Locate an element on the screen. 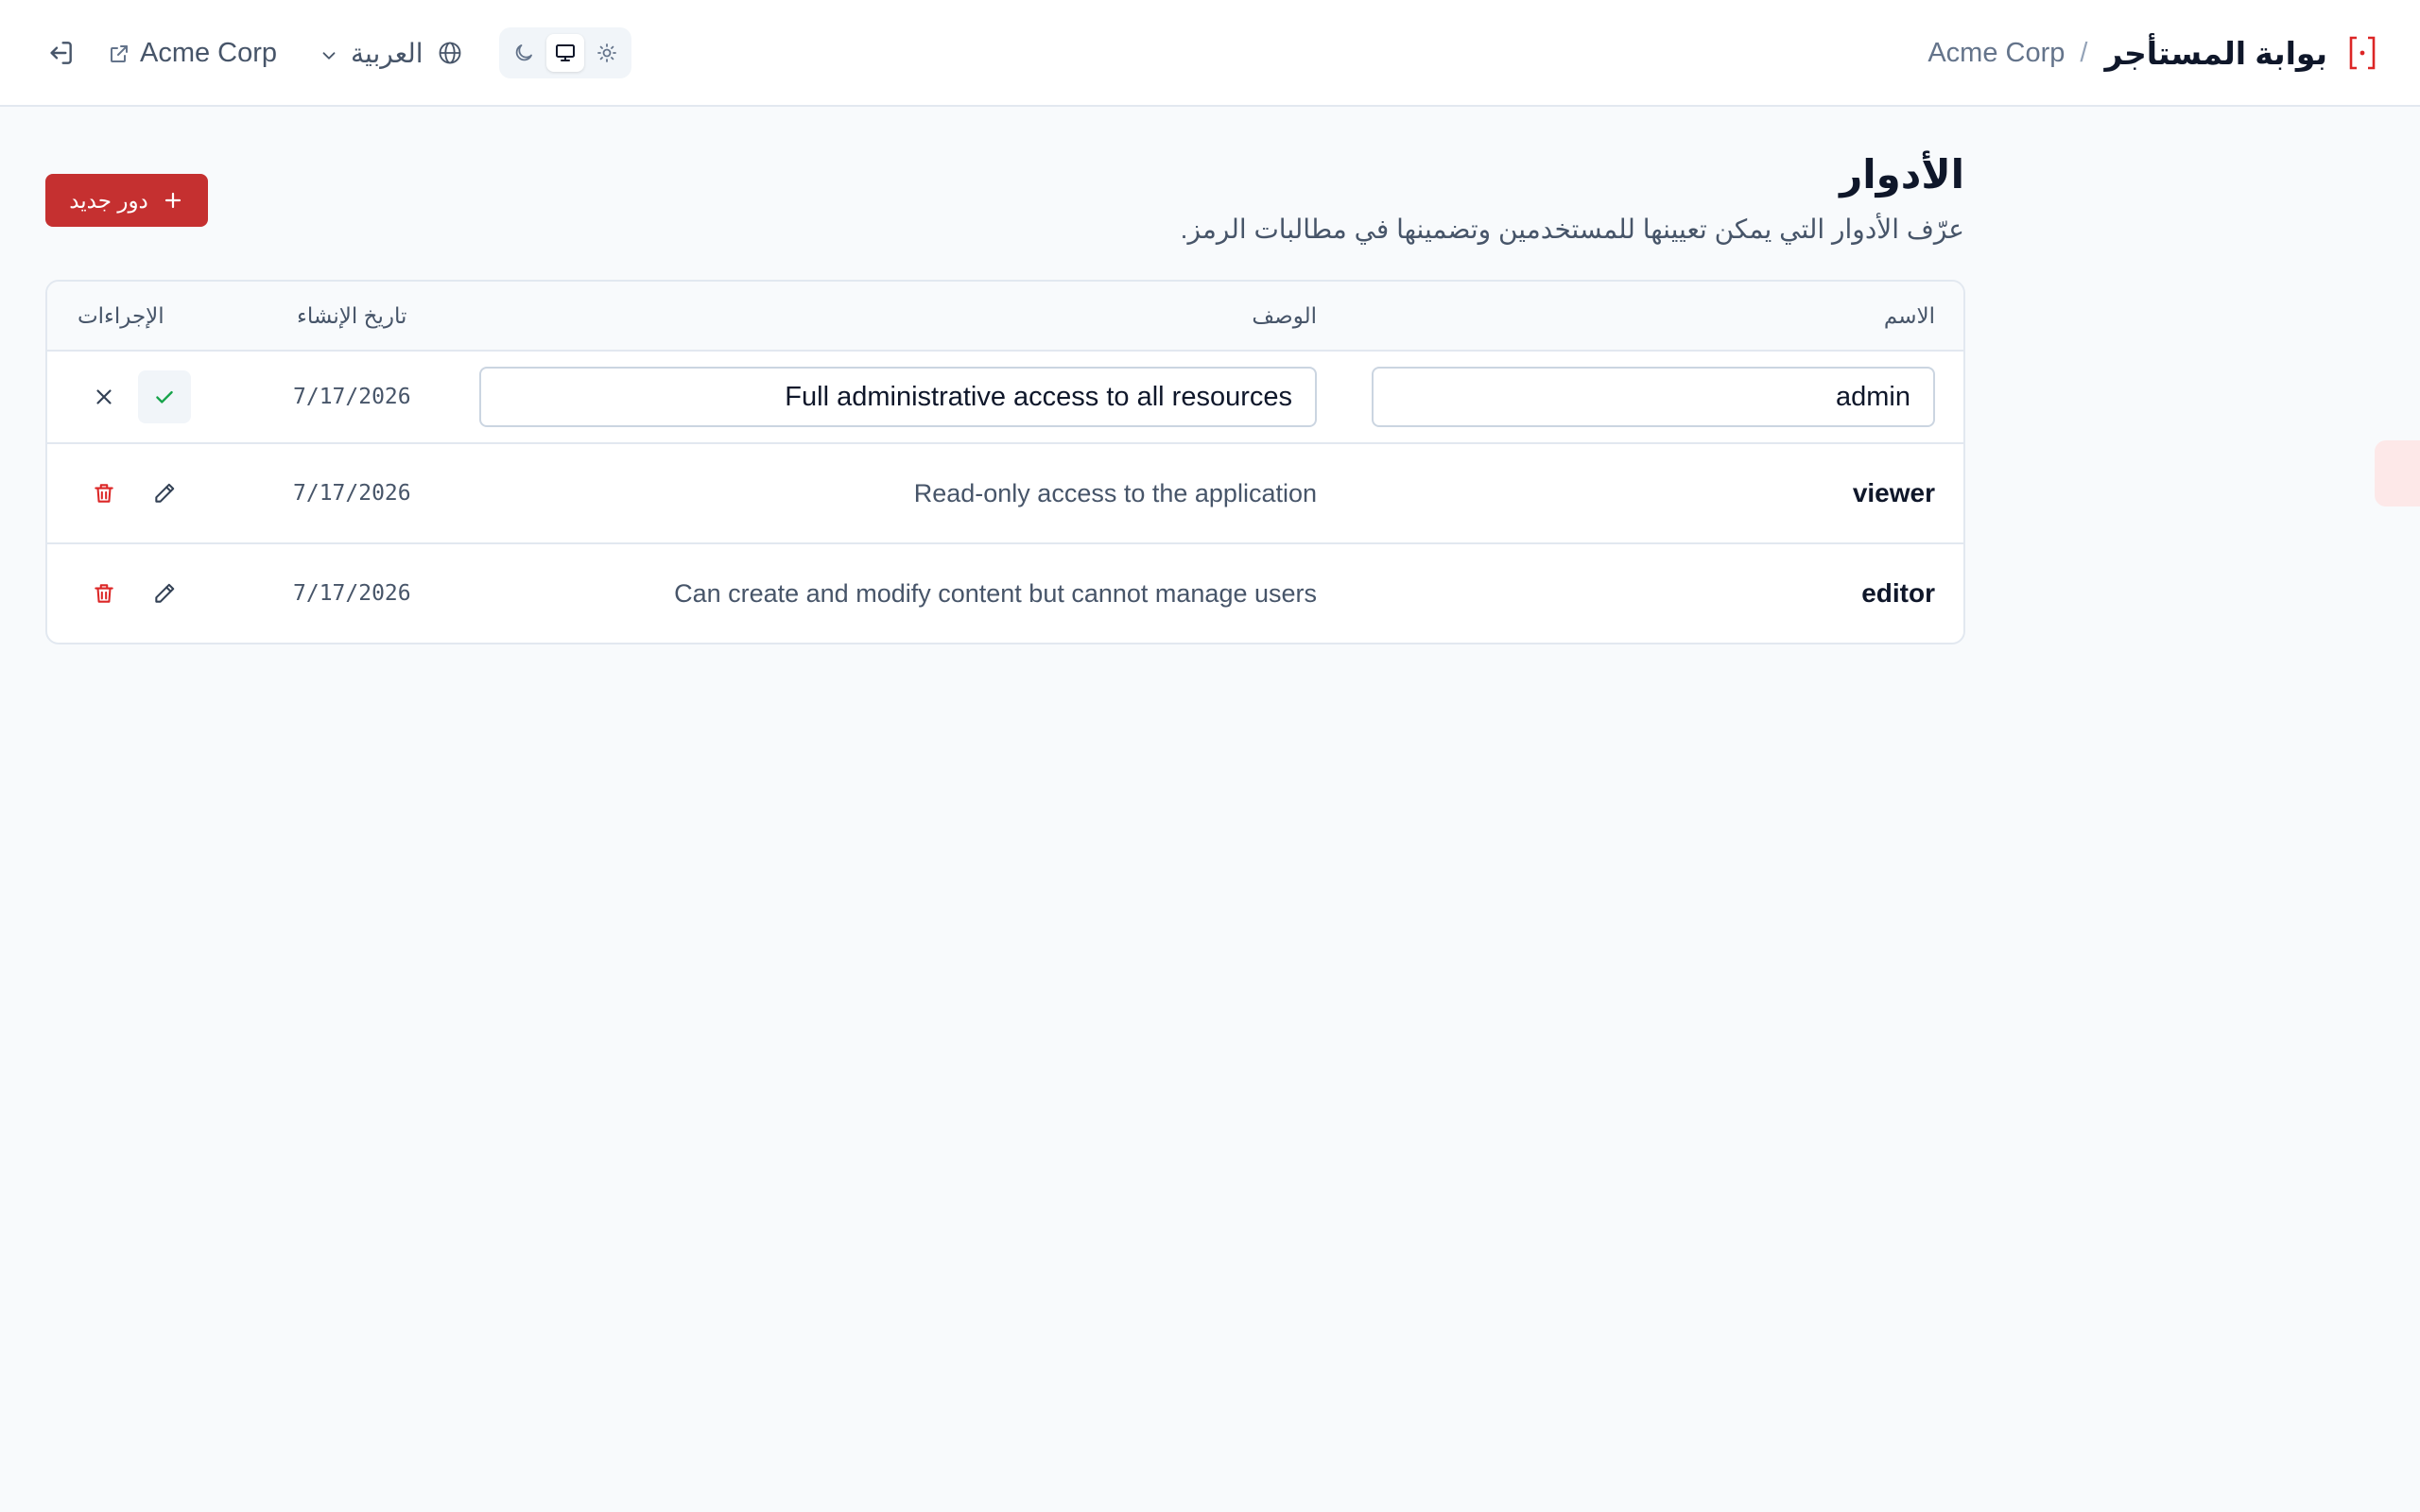  role-name: viewer is located at coordinates (1893, 492).